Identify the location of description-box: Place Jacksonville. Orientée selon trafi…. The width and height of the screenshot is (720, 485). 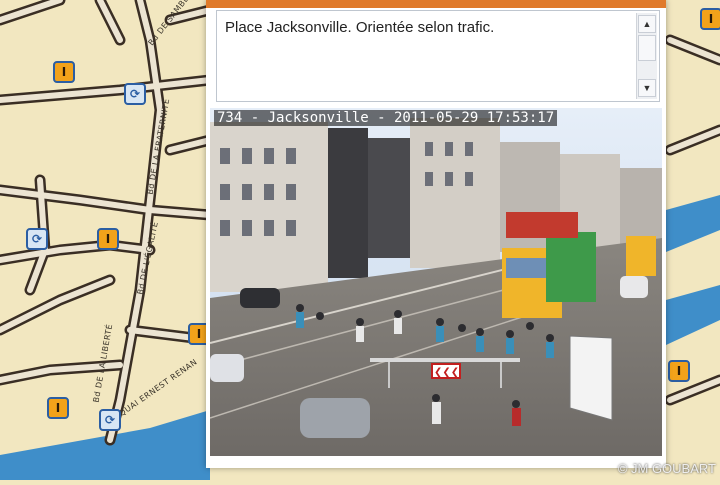
(438, 56).